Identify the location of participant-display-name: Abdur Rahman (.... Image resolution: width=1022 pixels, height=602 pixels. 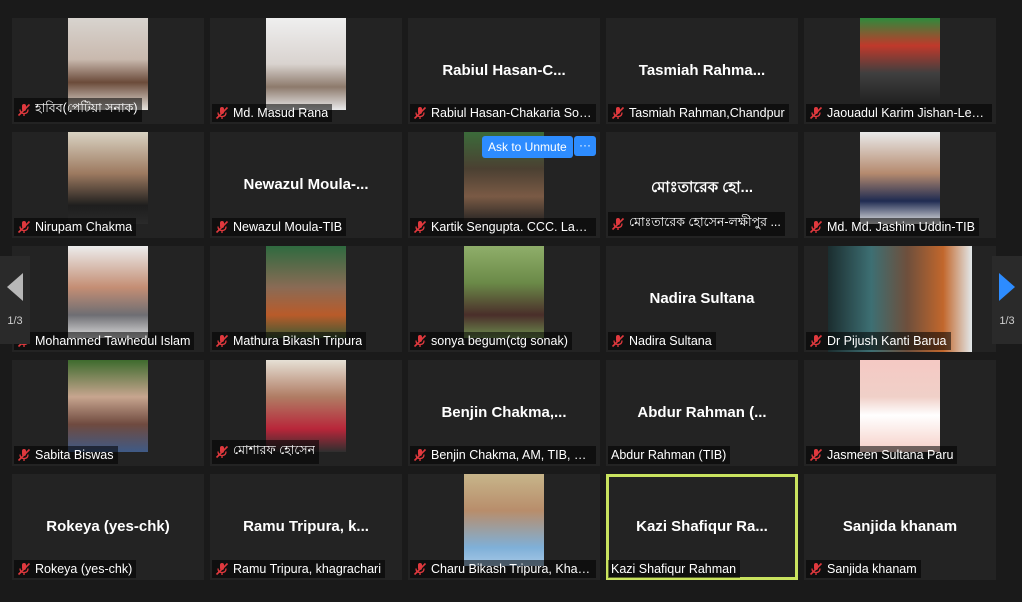
(702, 412).